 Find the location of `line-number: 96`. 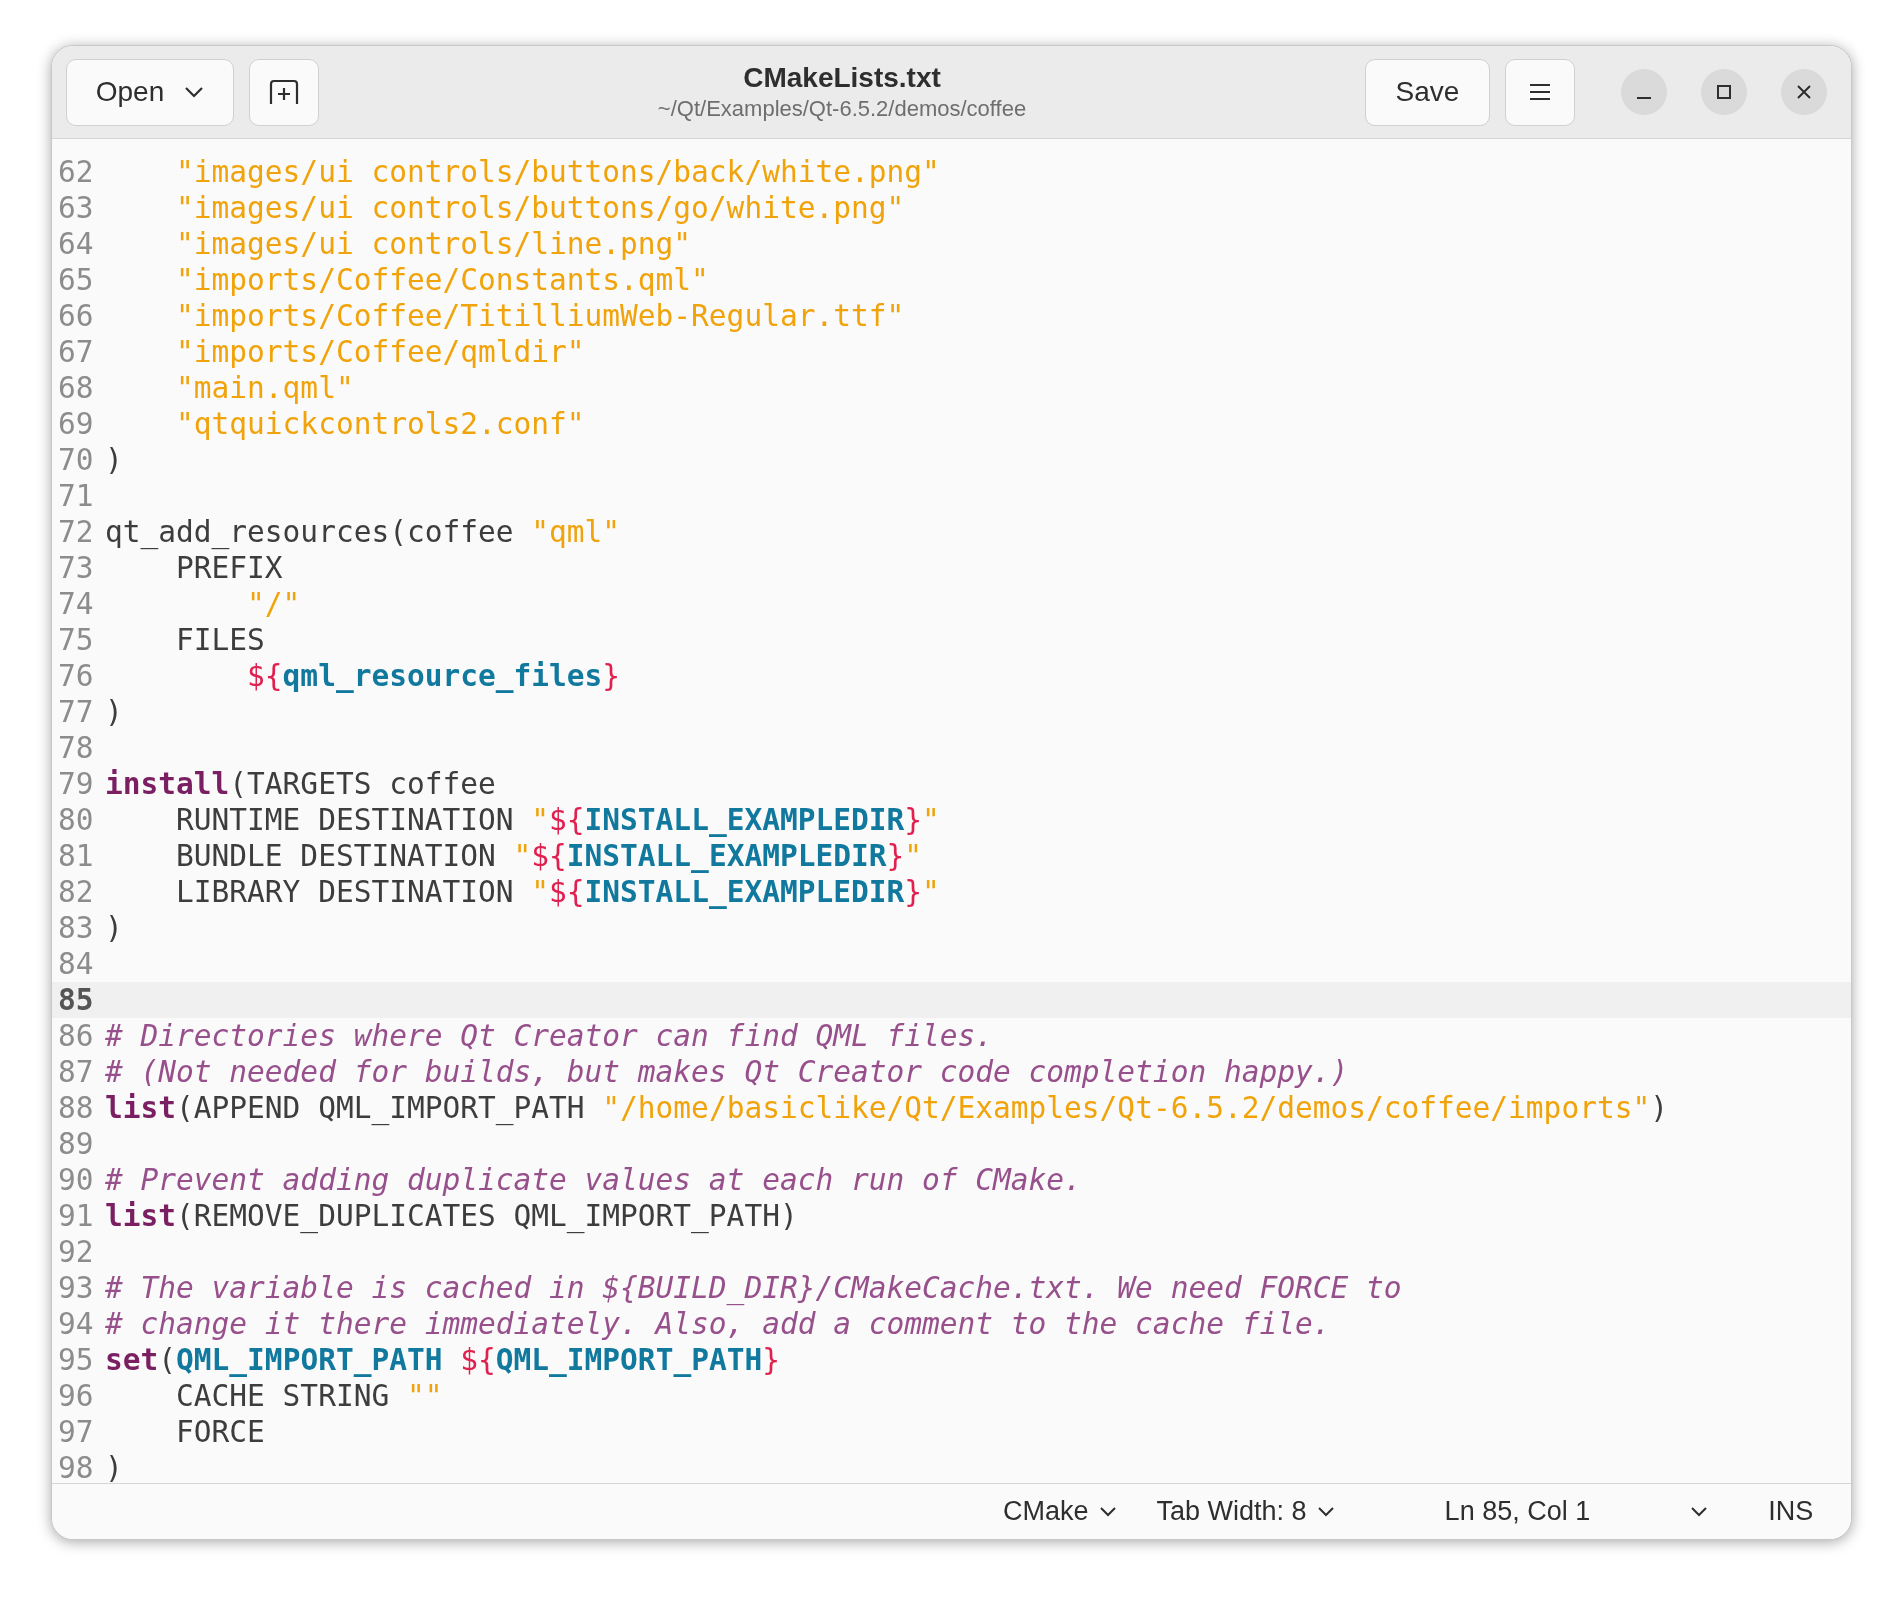

line-number: 96 is located at coordinates (76, 1396).